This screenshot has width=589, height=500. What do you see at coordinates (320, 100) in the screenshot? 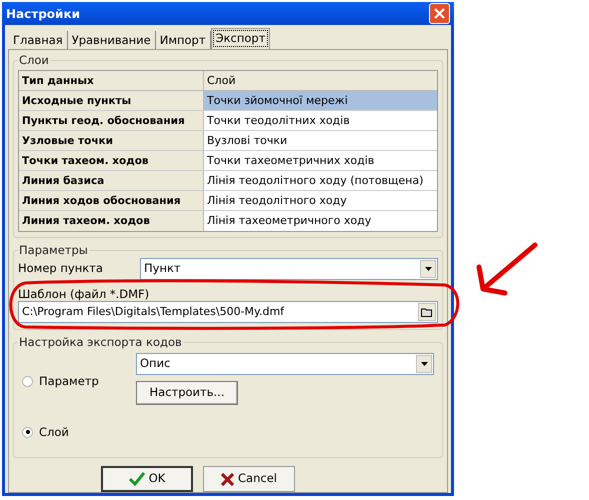
I see `table-cell: Точки зйомочної мережі` at bounding box center [320, 100].